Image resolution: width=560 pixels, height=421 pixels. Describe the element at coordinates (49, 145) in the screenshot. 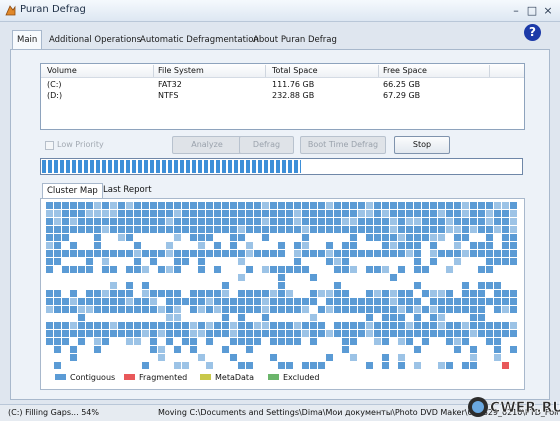

I see `low-priority-checkbox` at that location.